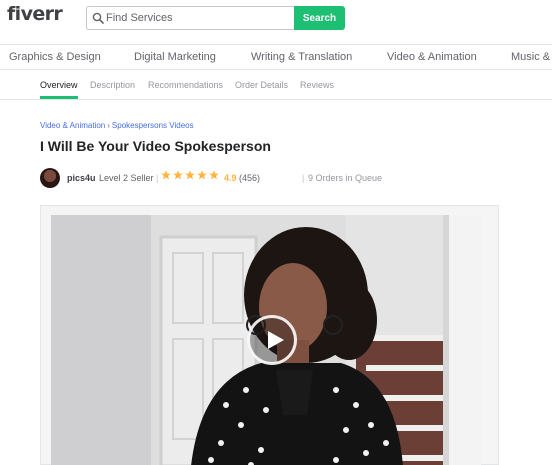  Describe the element at coordinates (126, 178) in the screenshot. I see `seller-level: Level 2 Seller` at that location.